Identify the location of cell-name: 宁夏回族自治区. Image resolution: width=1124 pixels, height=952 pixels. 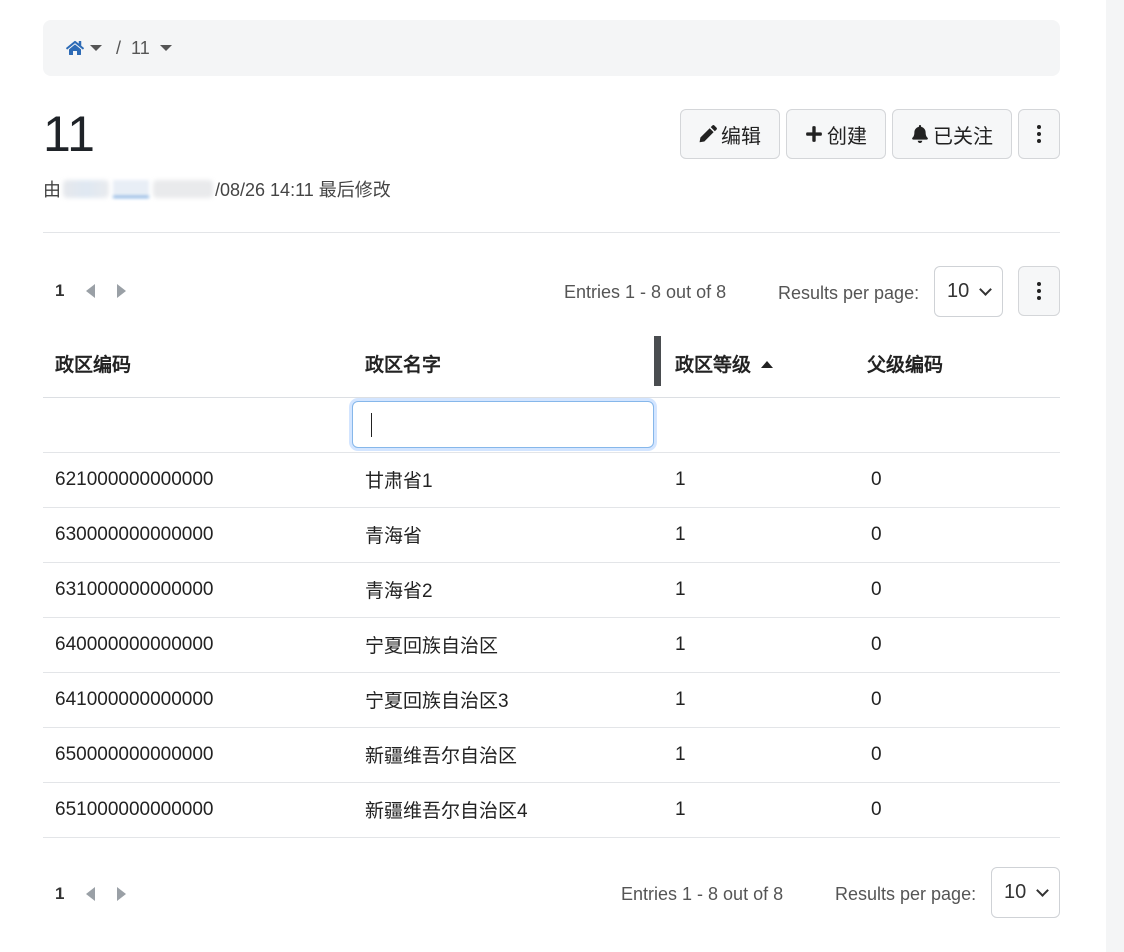
(504, 645).